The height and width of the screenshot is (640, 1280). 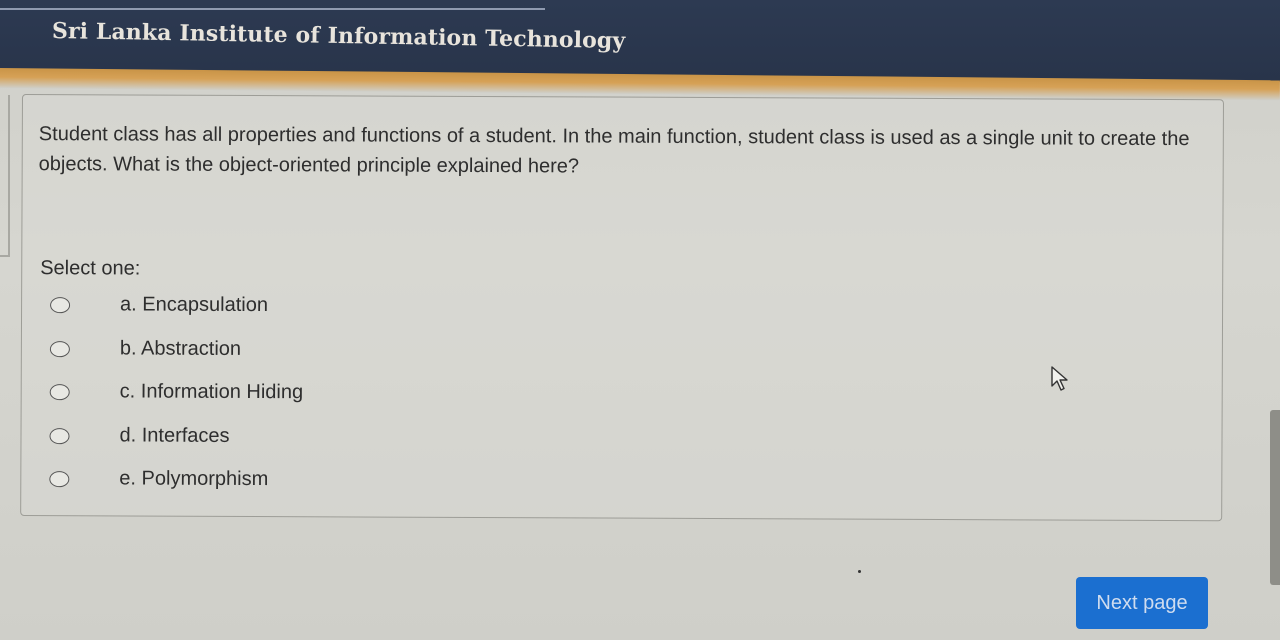 I want to click on select-one-label: Select one:, so click(x=90, y=268).